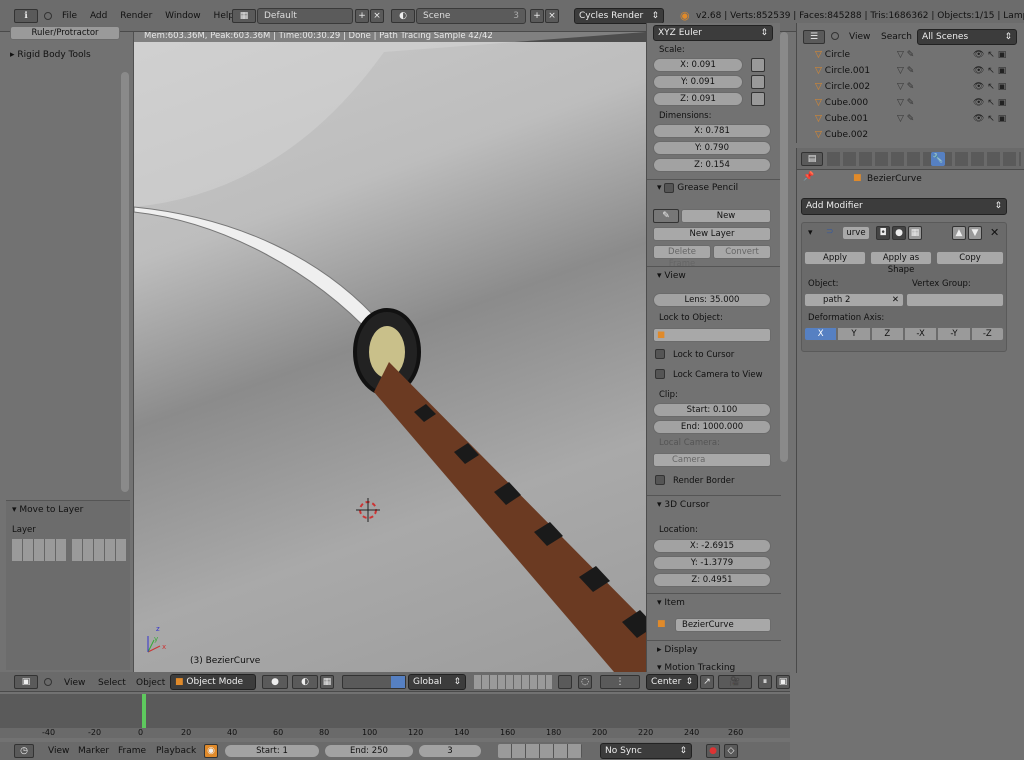 Image resolution: width=1024 pixels, height=760 pixels. What do you see at coordinates (669, 187) in the screenshot?
I see `grease-pencil-checkbox` at bounding box center [669, 187].